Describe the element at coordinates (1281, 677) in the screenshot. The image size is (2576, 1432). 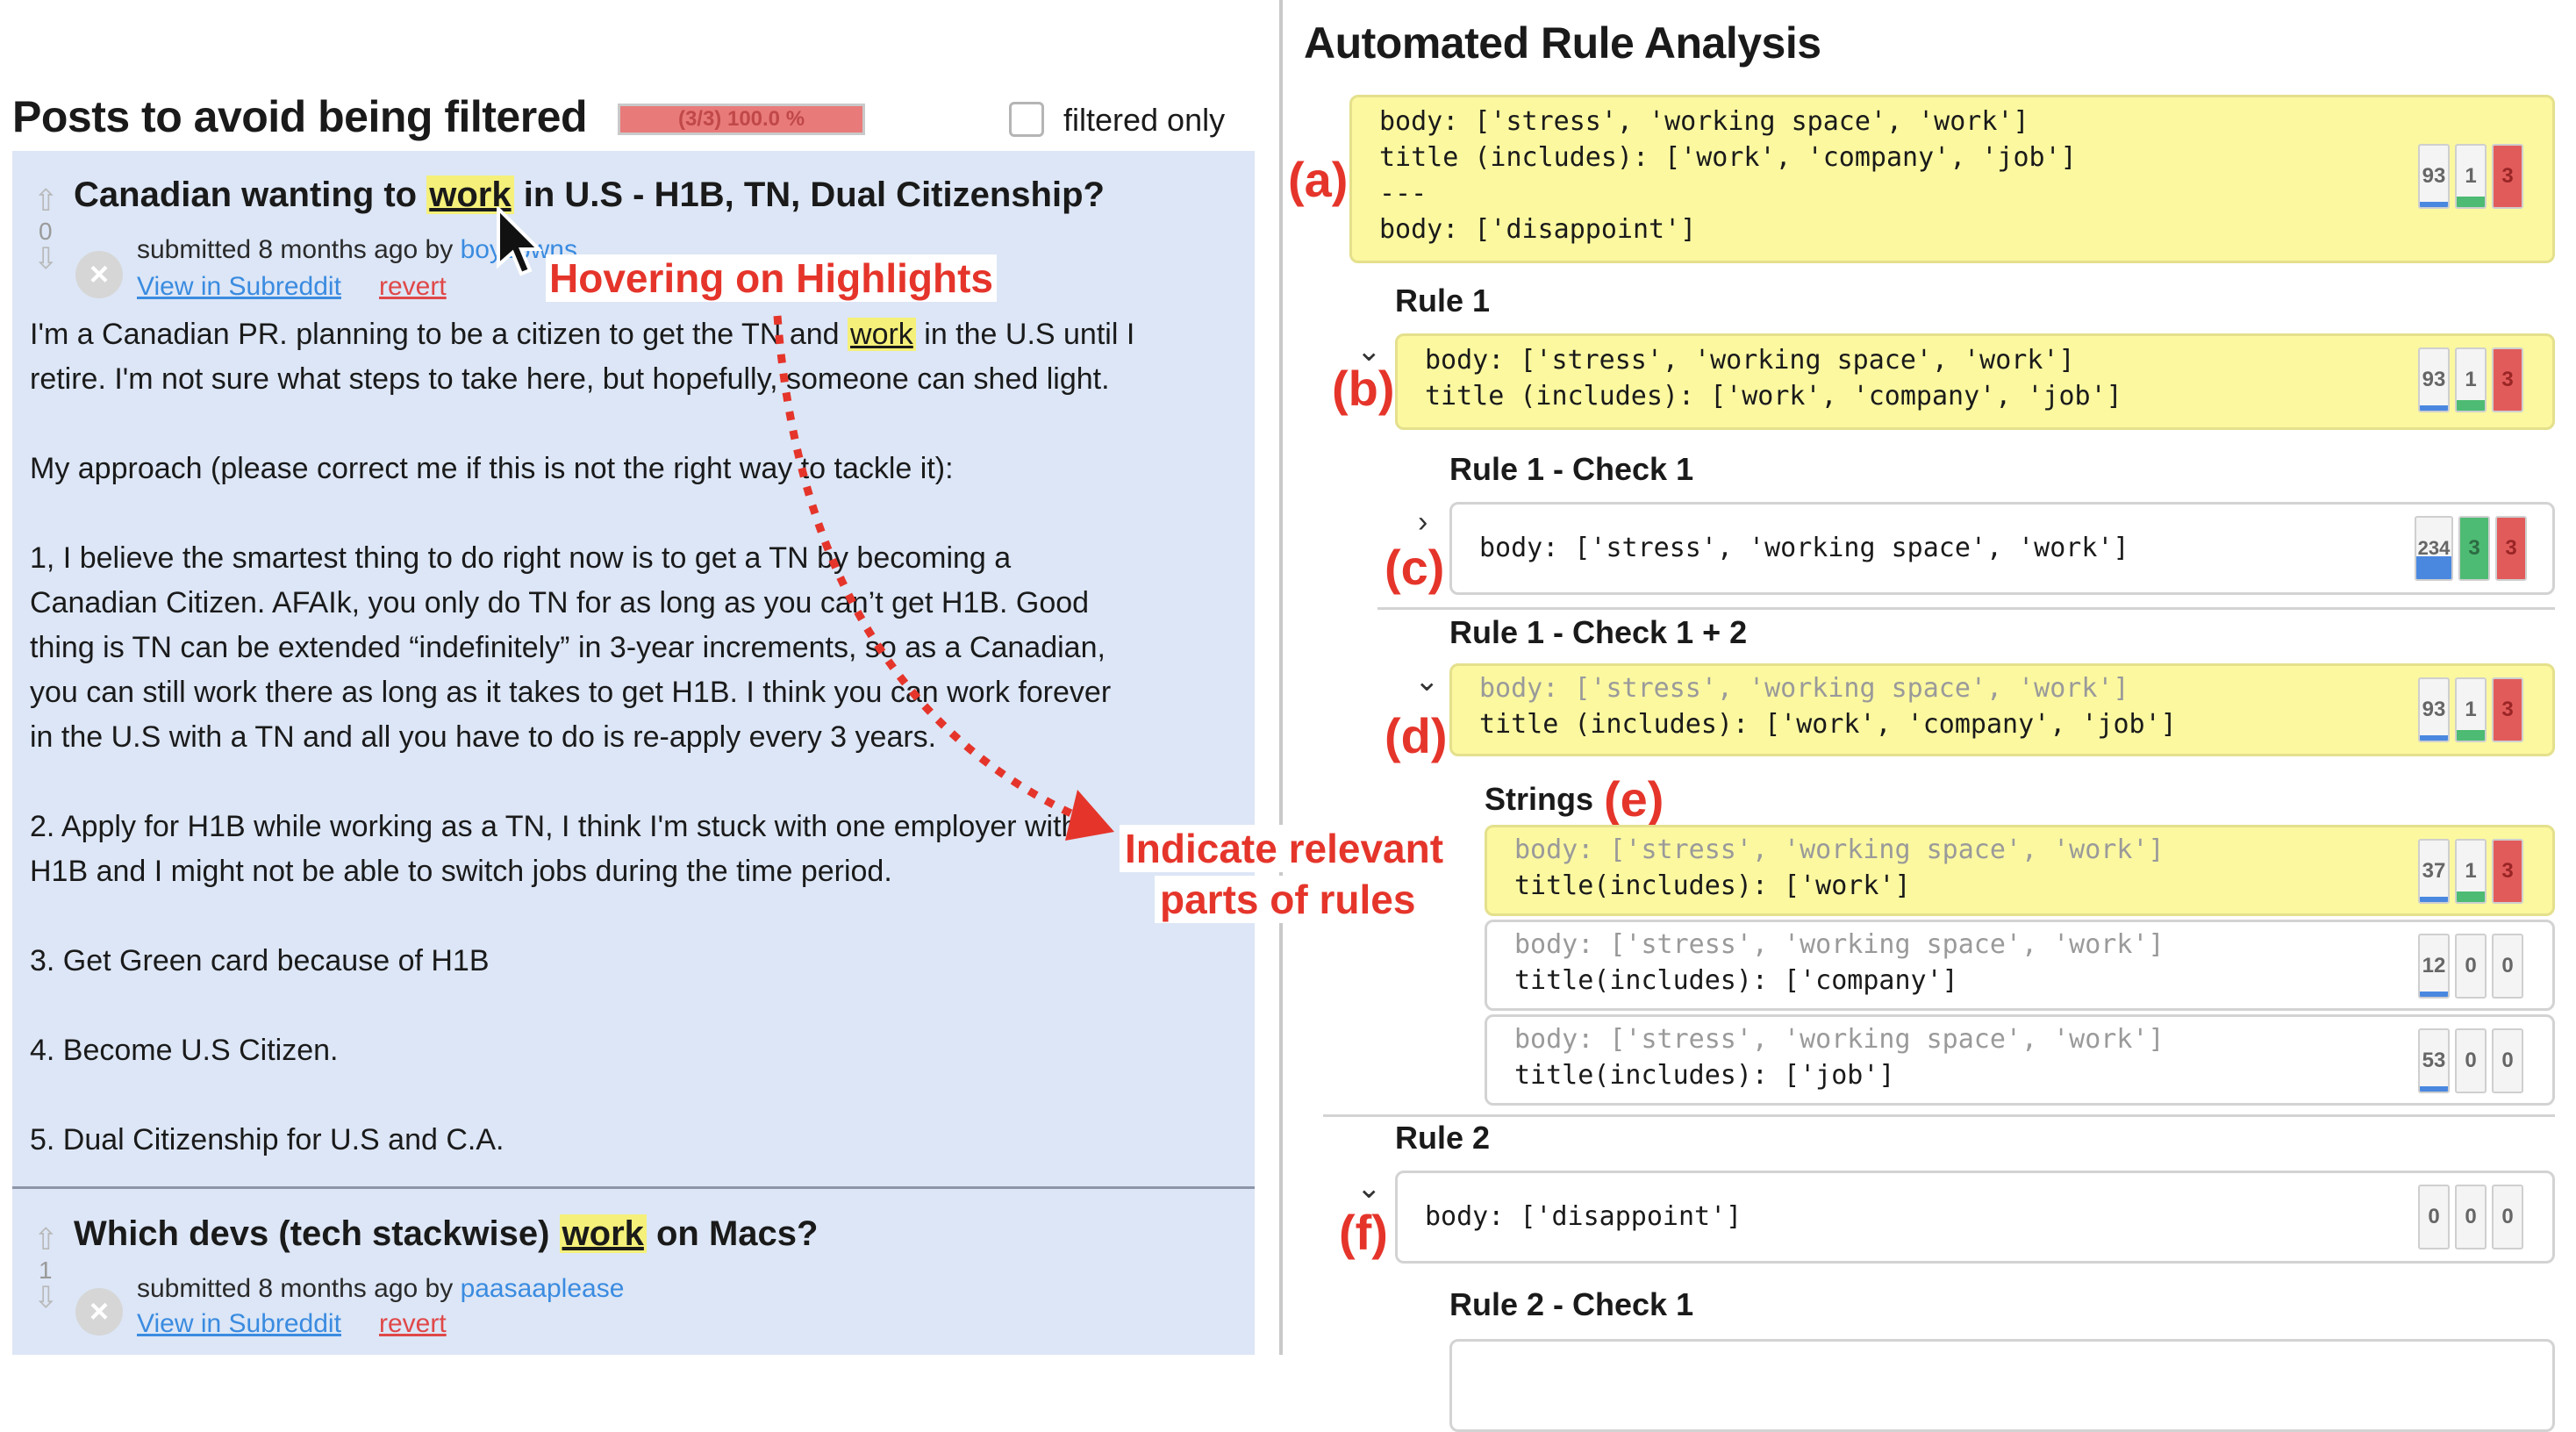
I see `panel-divider` at that location.